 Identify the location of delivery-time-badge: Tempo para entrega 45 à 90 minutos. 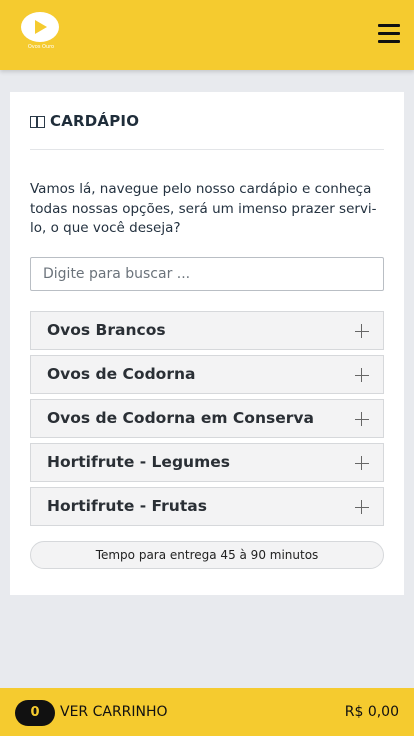
(207, 555).